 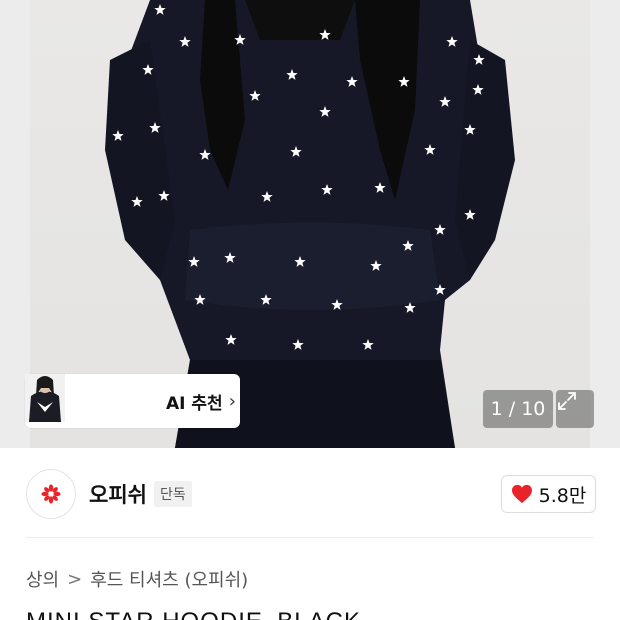 I want to click on ai-recommend-chip: AI 추천 ›, so click(x=132, y=401).